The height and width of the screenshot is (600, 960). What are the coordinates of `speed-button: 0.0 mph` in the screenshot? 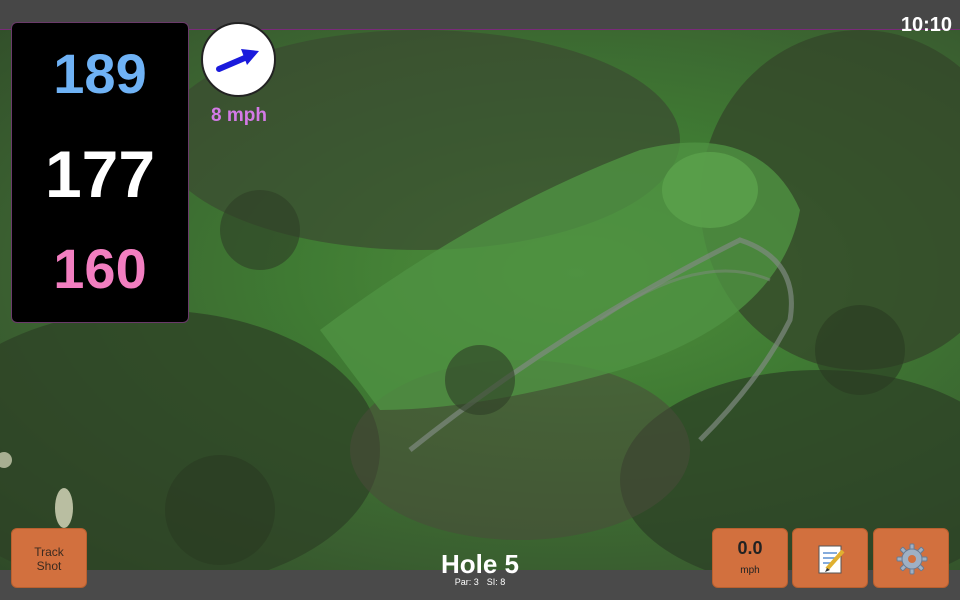 It's located at (750, 558).